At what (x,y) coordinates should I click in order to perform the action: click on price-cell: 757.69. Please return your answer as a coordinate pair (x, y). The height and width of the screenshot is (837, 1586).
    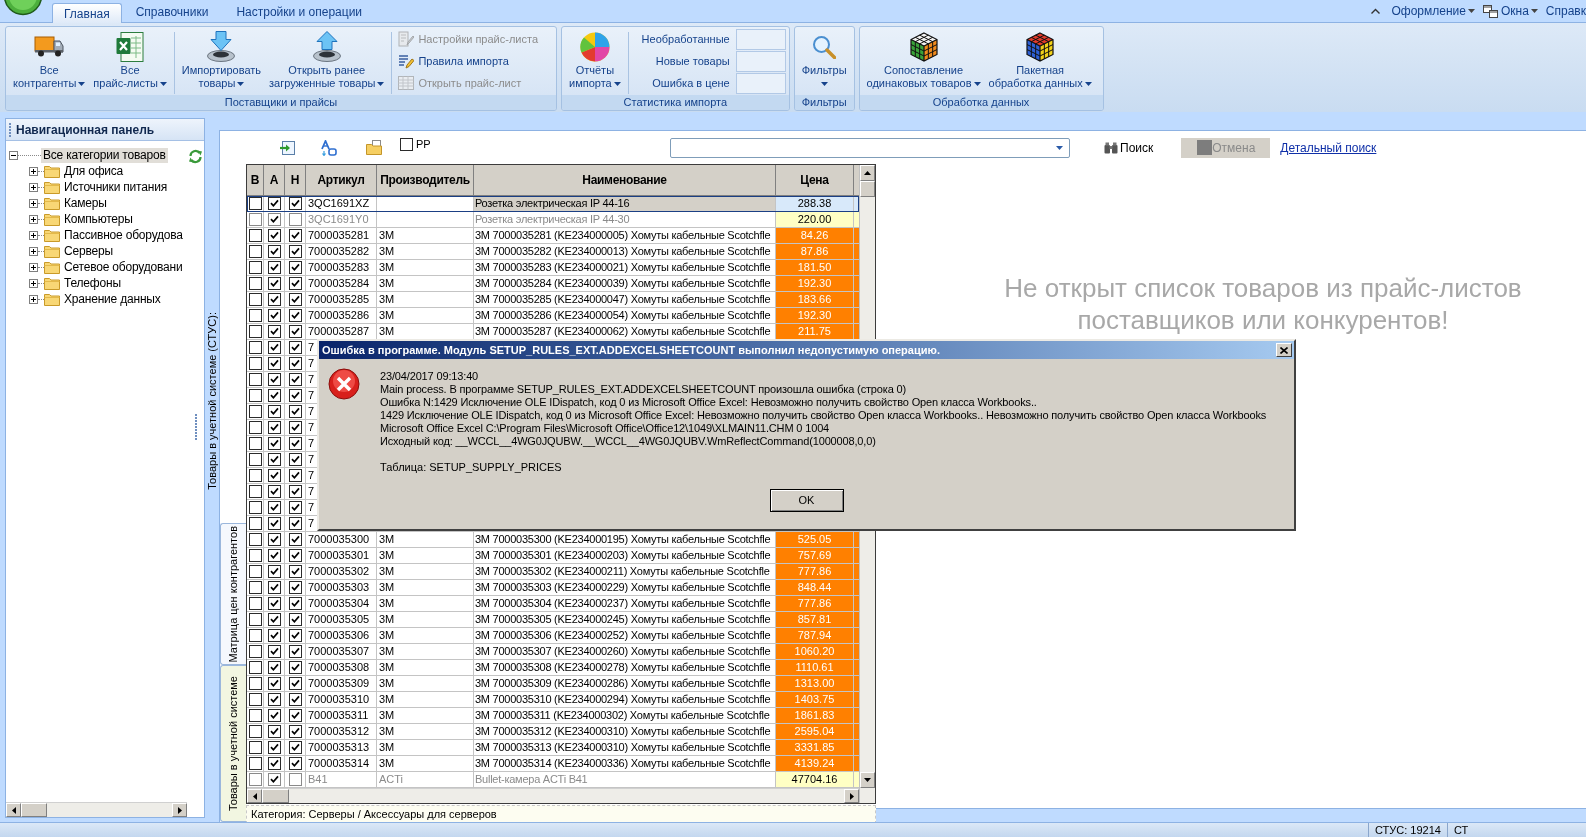
    Looking at the image, I should click on (815, 556).